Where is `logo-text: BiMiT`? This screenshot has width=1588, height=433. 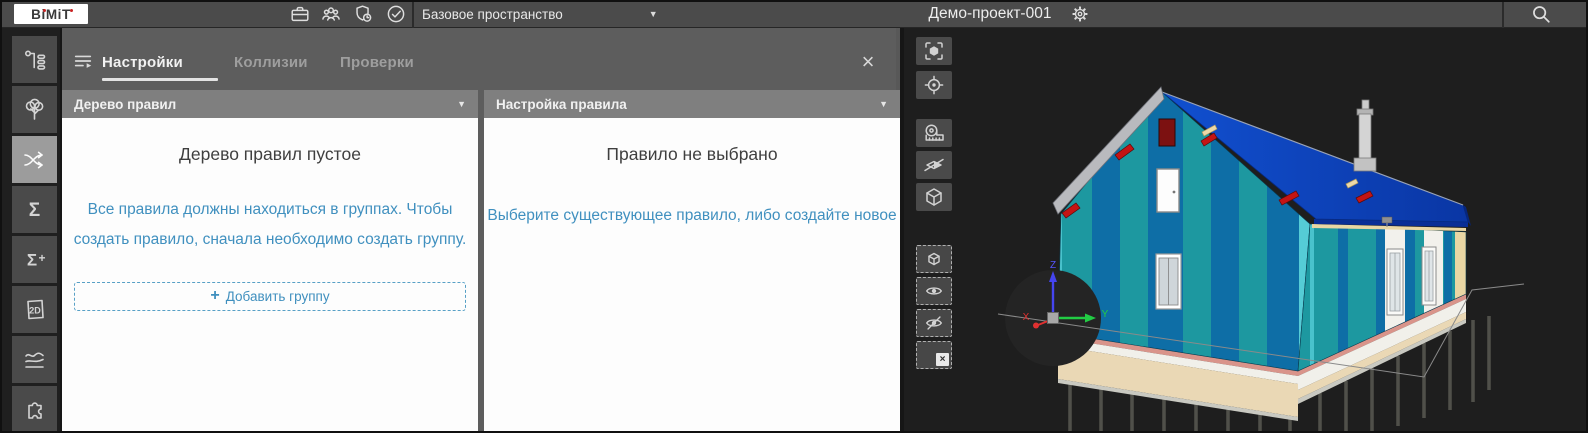 logo-text: BiMiT is located at coordinates (51, 14).